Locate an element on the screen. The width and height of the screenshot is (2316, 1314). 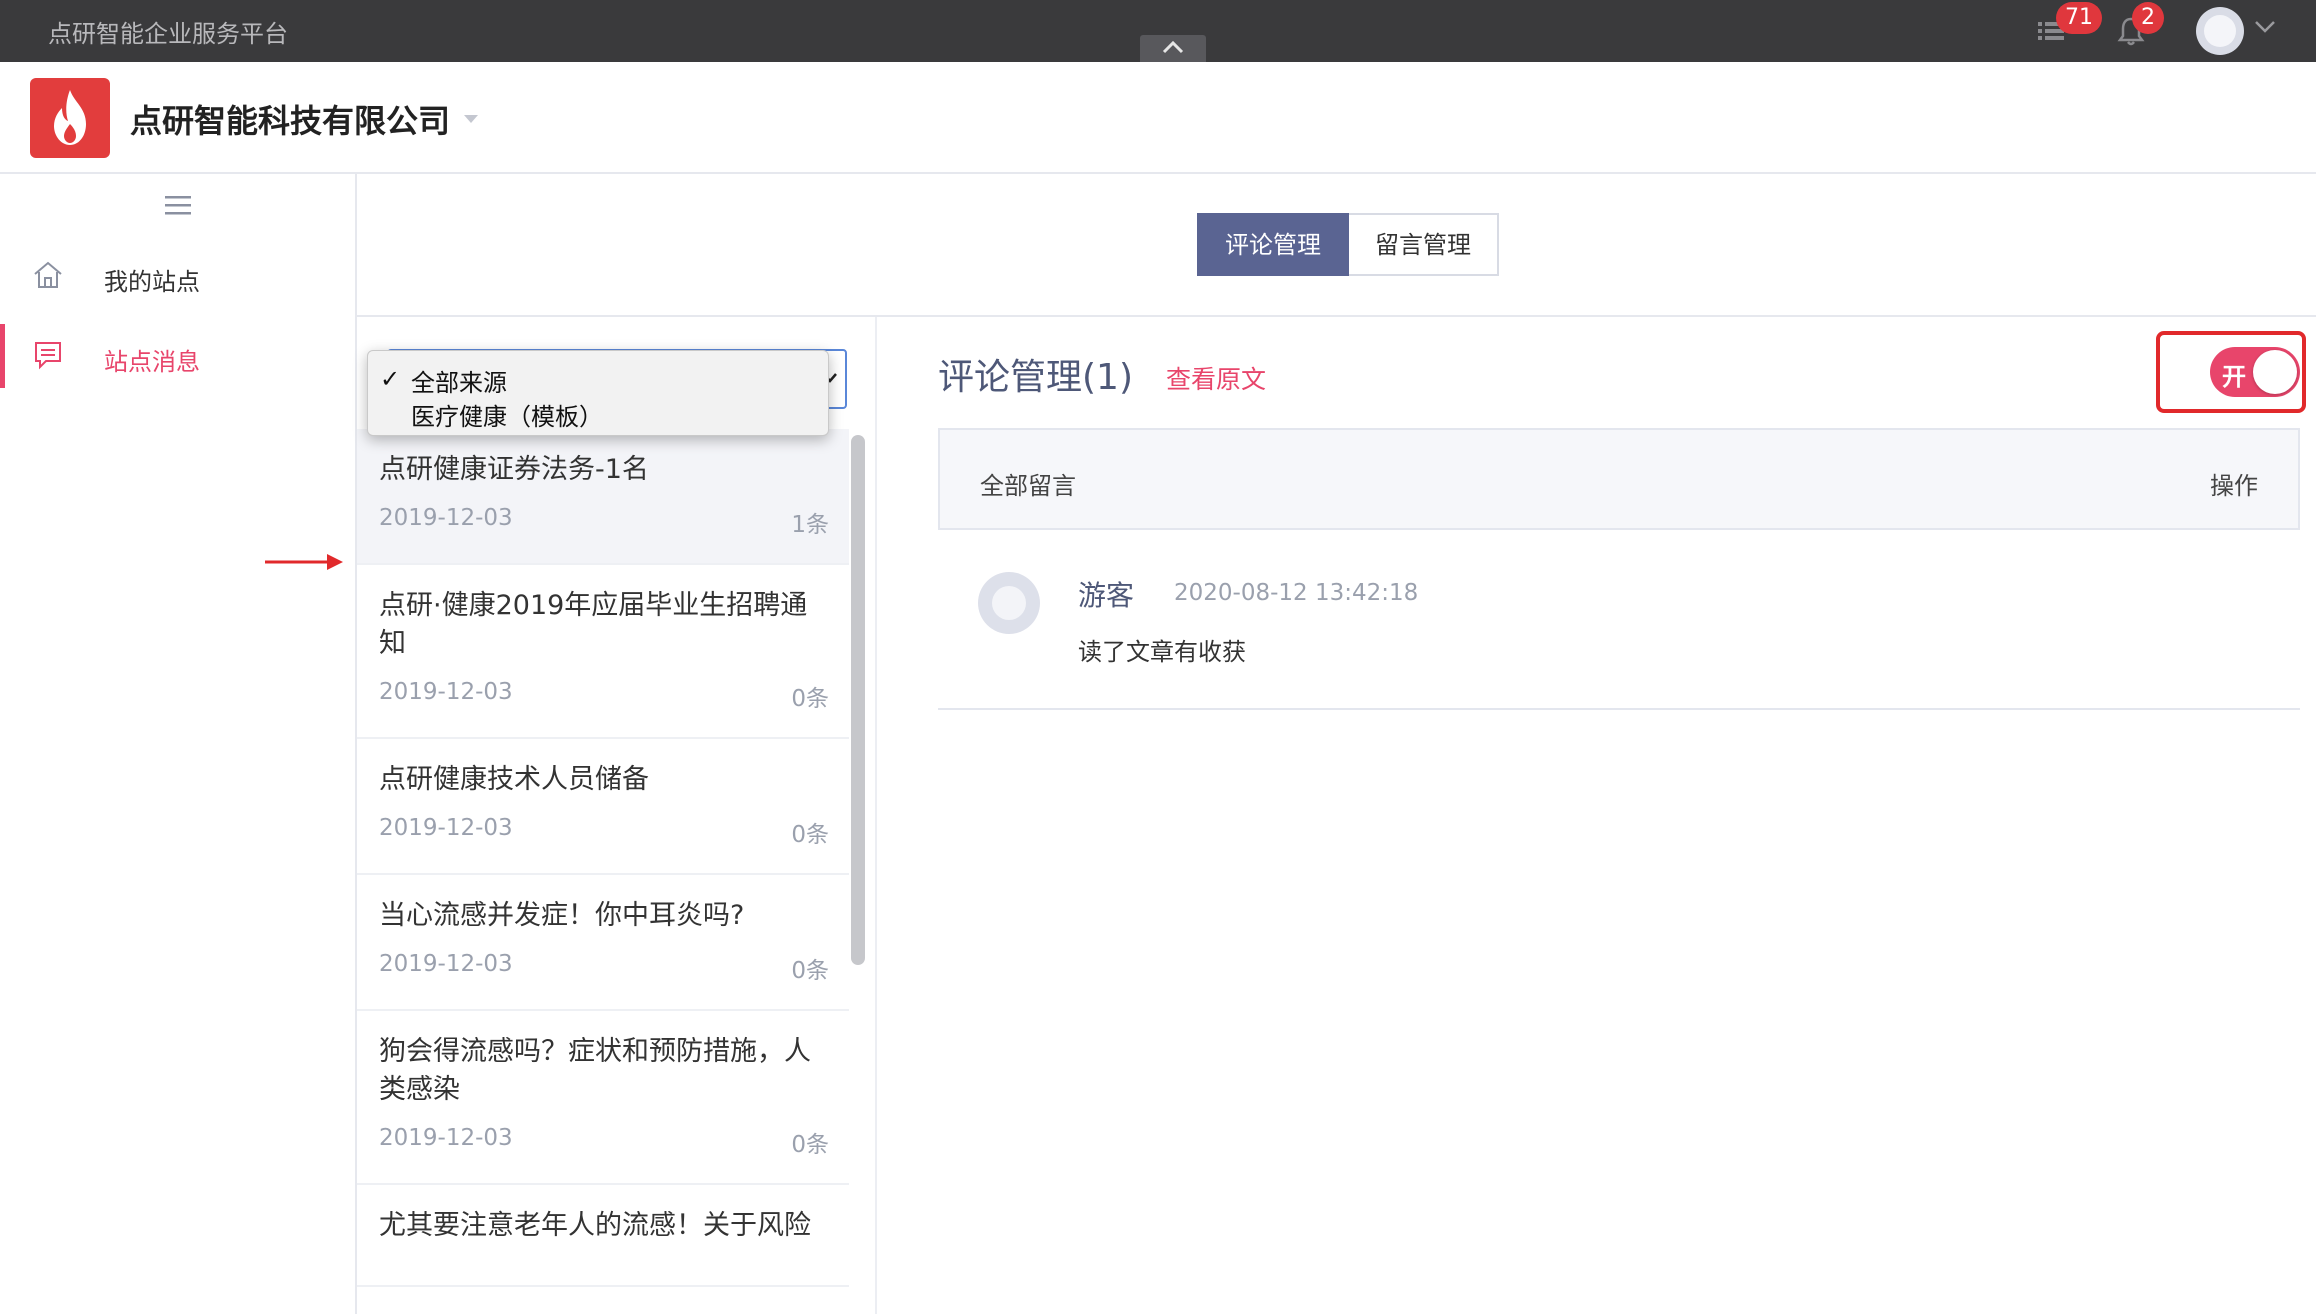
list-item: 狗会得流感吗？症状和预防措施，人类感染 2019-12-03 0条 is located at coordinates (603, 1098).